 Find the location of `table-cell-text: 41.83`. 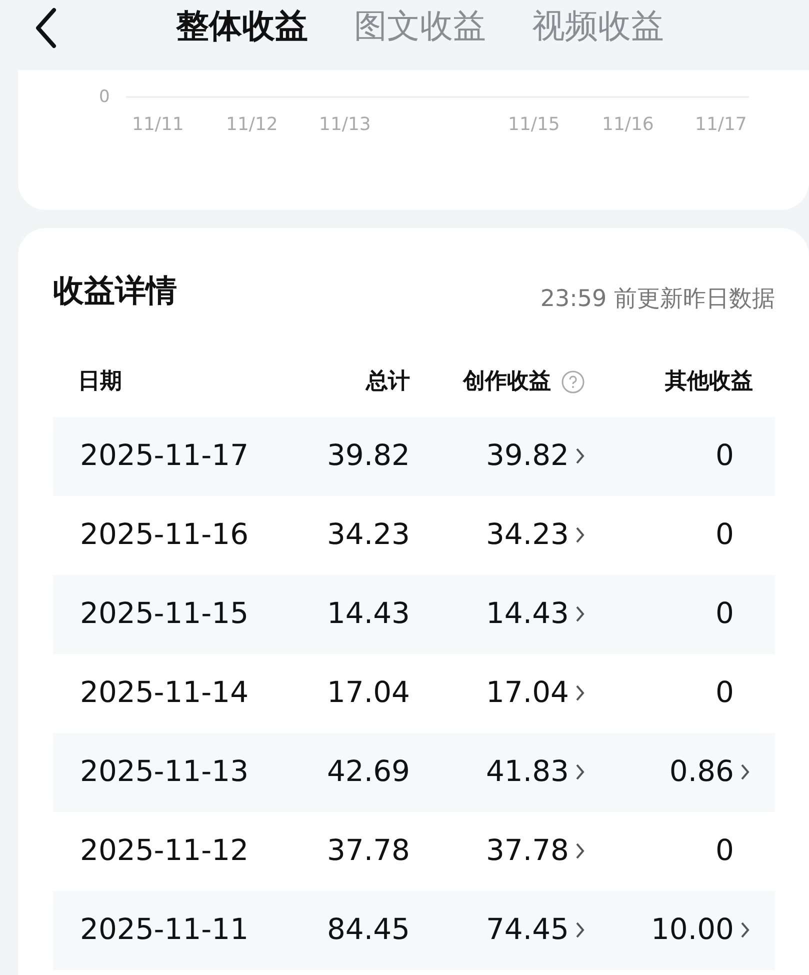

table-cell-text: 41.83 is located at coordinates (527, 771).